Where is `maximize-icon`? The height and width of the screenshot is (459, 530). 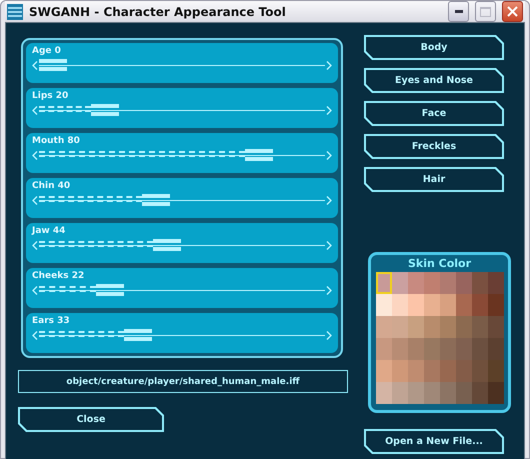 maximize-icon is located at coordinates (485, 11).